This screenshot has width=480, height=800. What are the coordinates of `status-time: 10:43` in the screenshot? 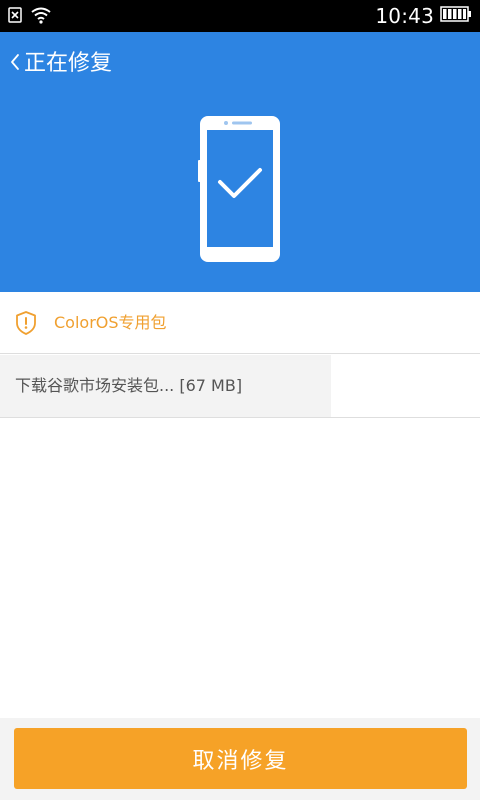 It's located at (404, 16).